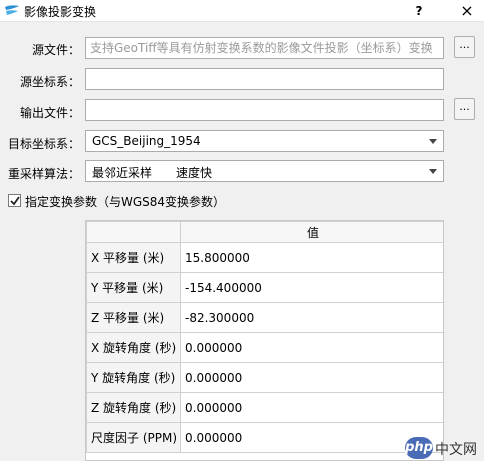  Describe the element at coordinates (419, 11) in the screenshot. I see `help-button: ?` at that location.